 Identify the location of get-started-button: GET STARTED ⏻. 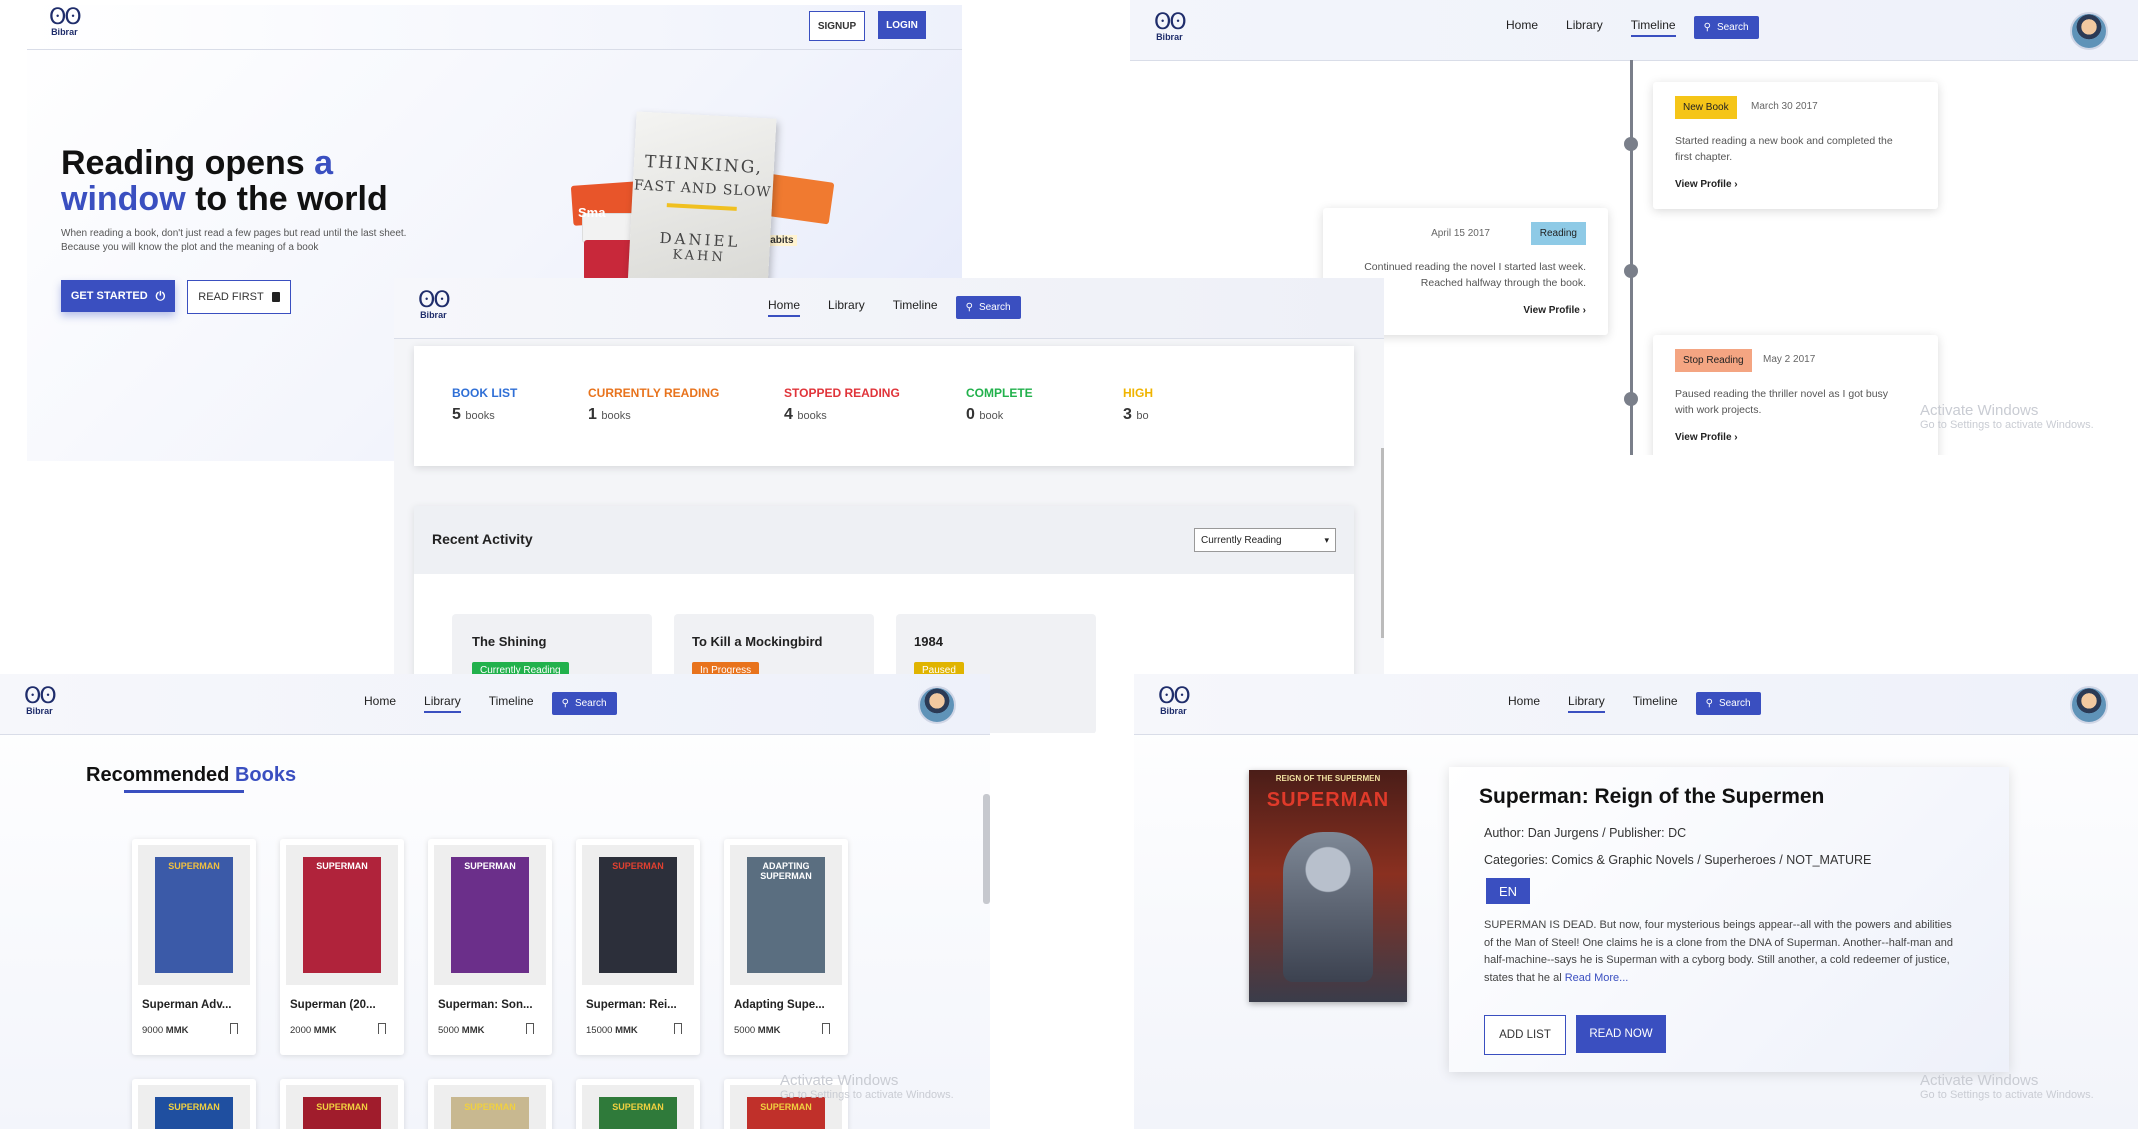
(118, 296).